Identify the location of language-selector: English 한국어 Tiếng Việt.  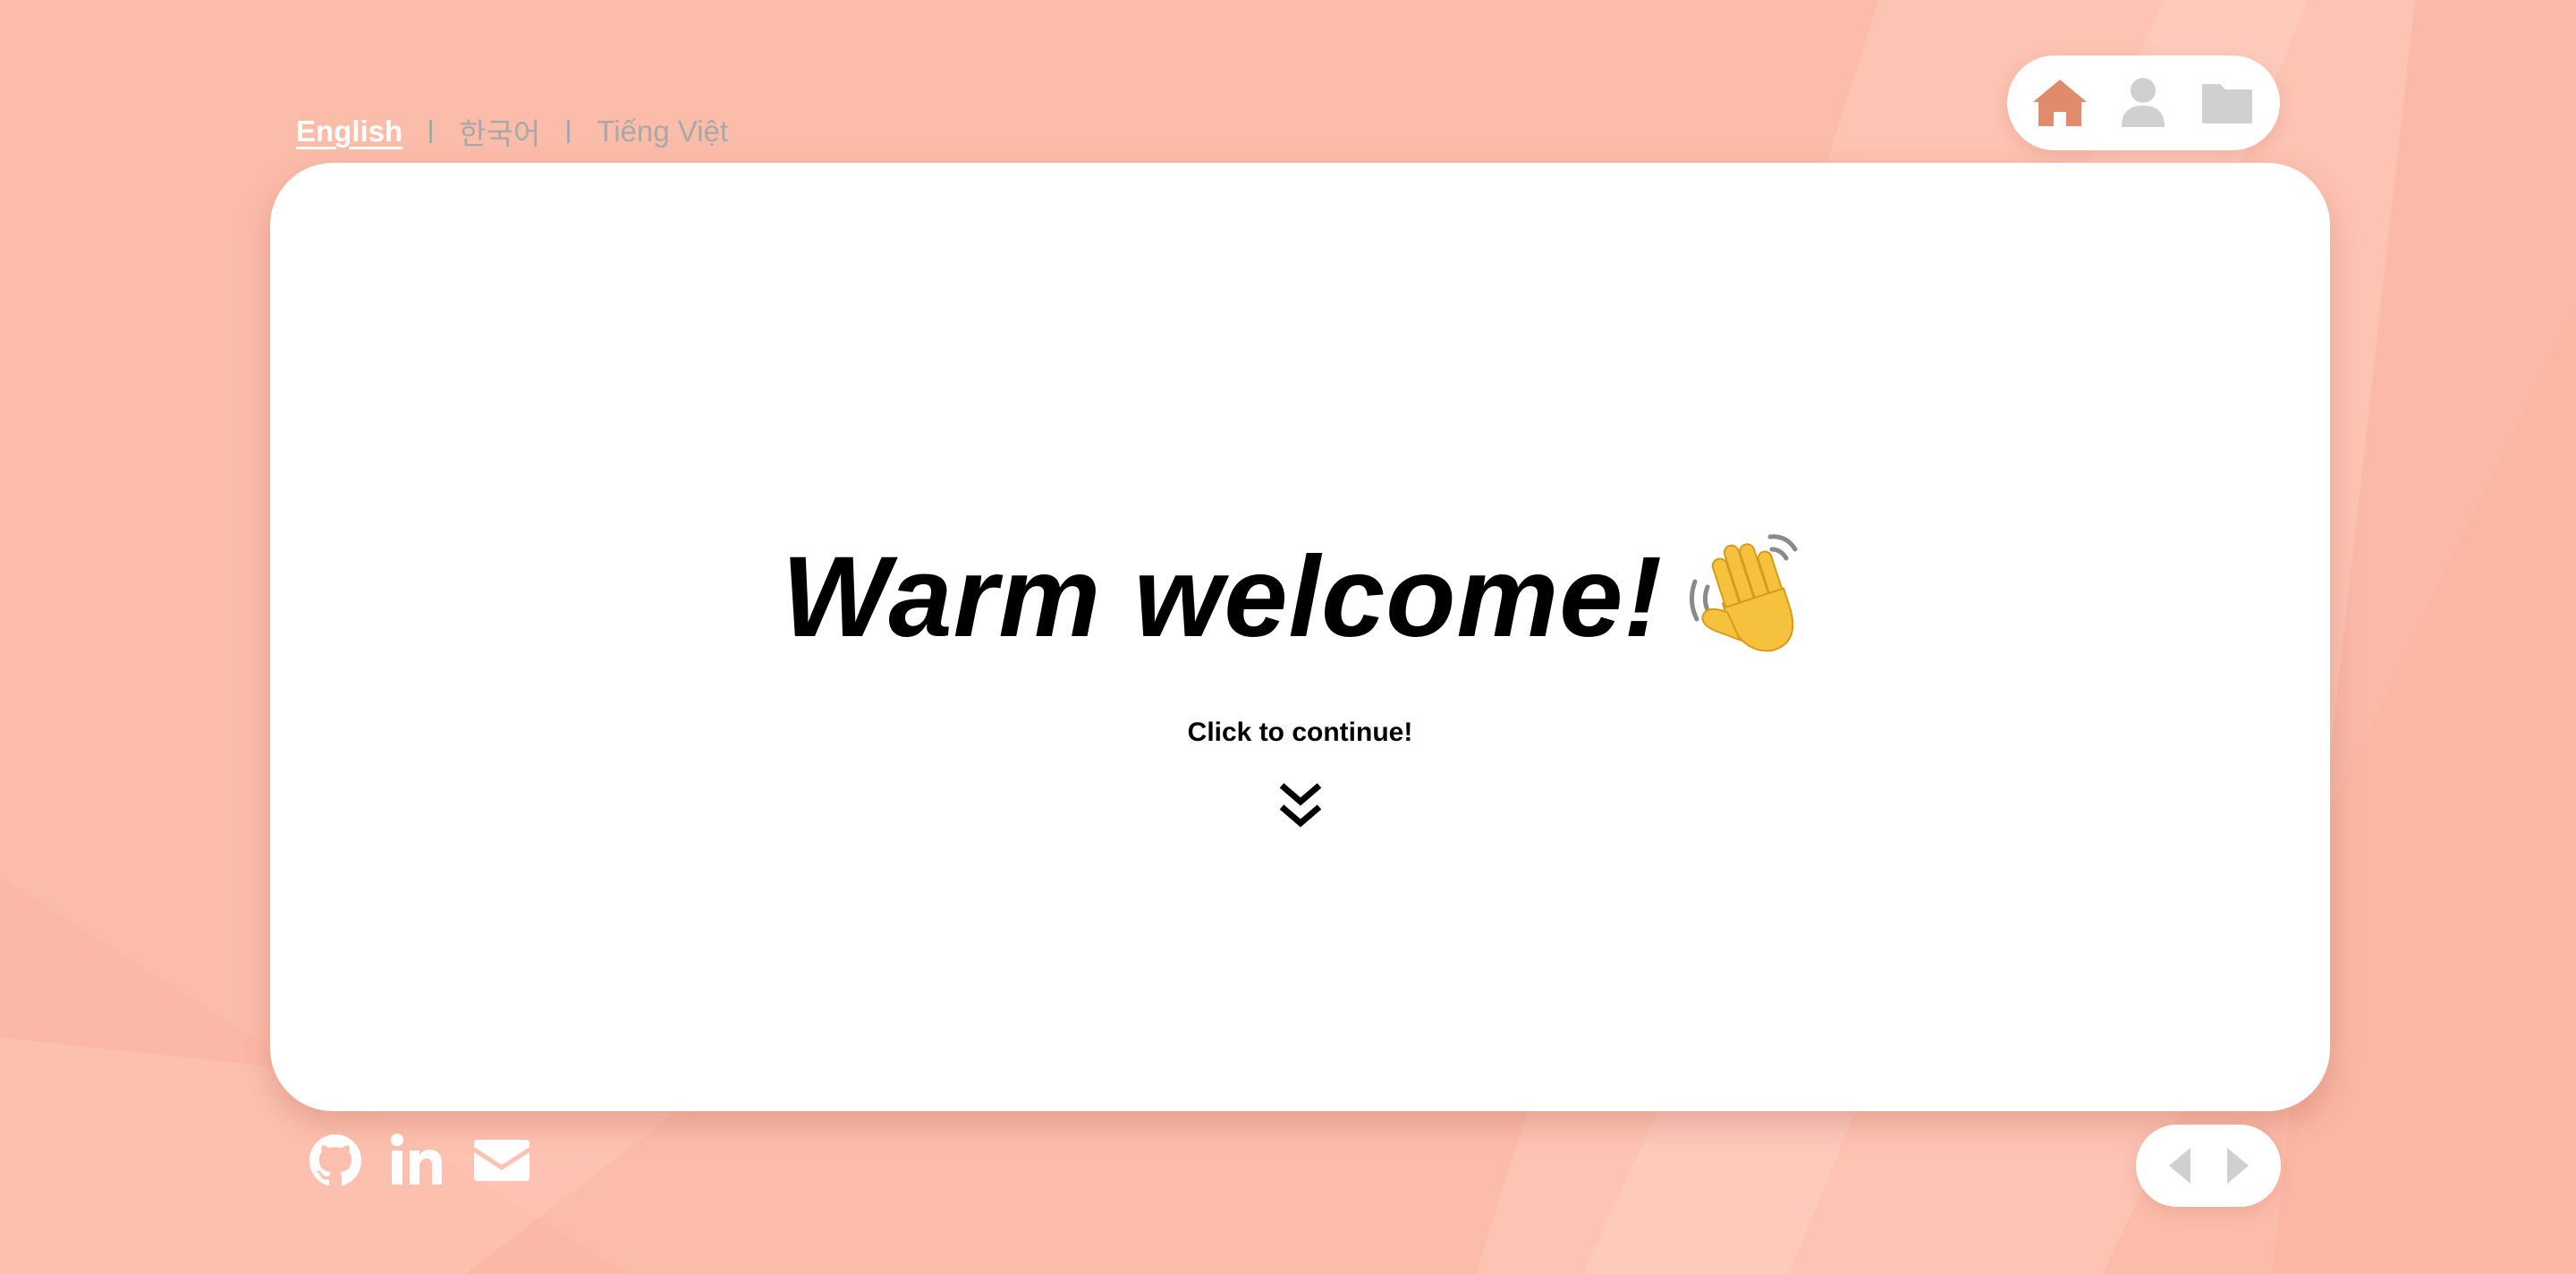
(512, 131).